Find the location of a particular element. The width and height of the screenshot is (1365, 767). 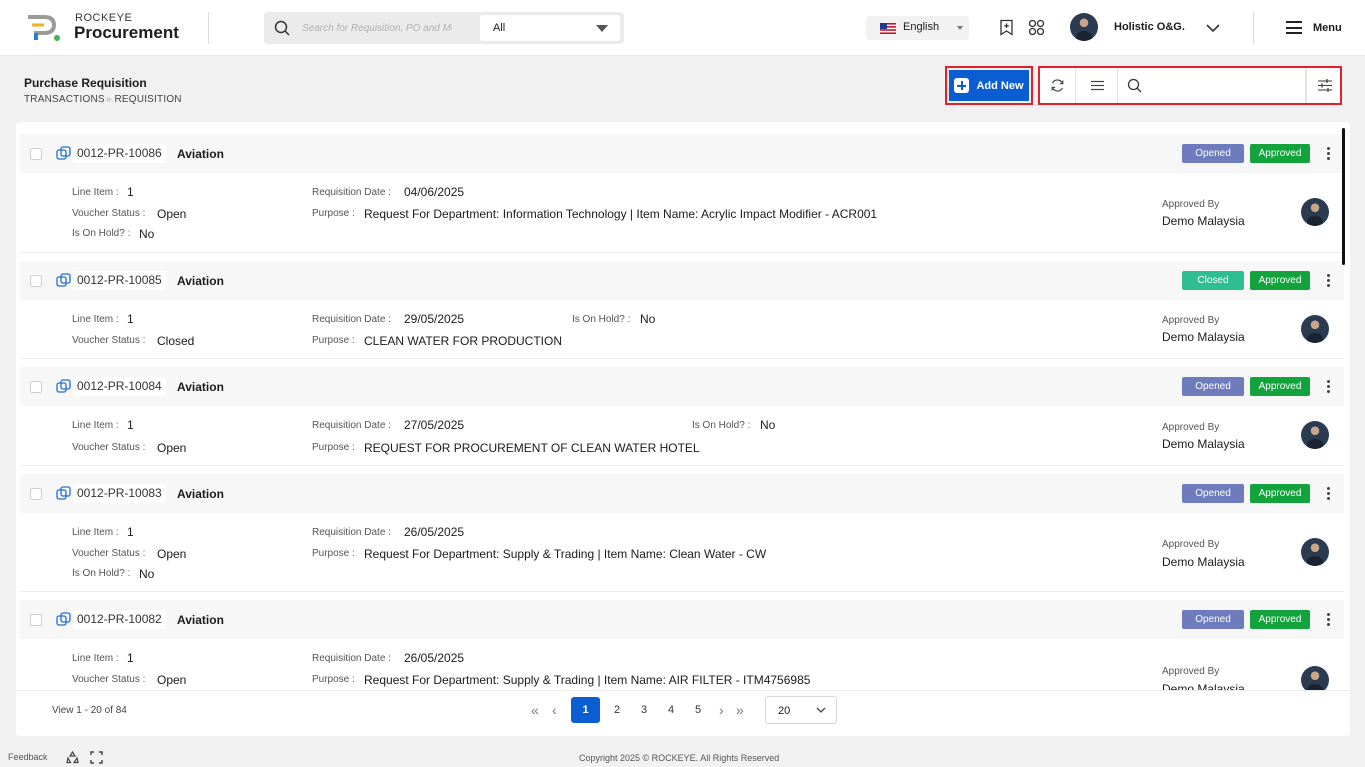

page-2-button: 2 is located at coordinates (617, 710).